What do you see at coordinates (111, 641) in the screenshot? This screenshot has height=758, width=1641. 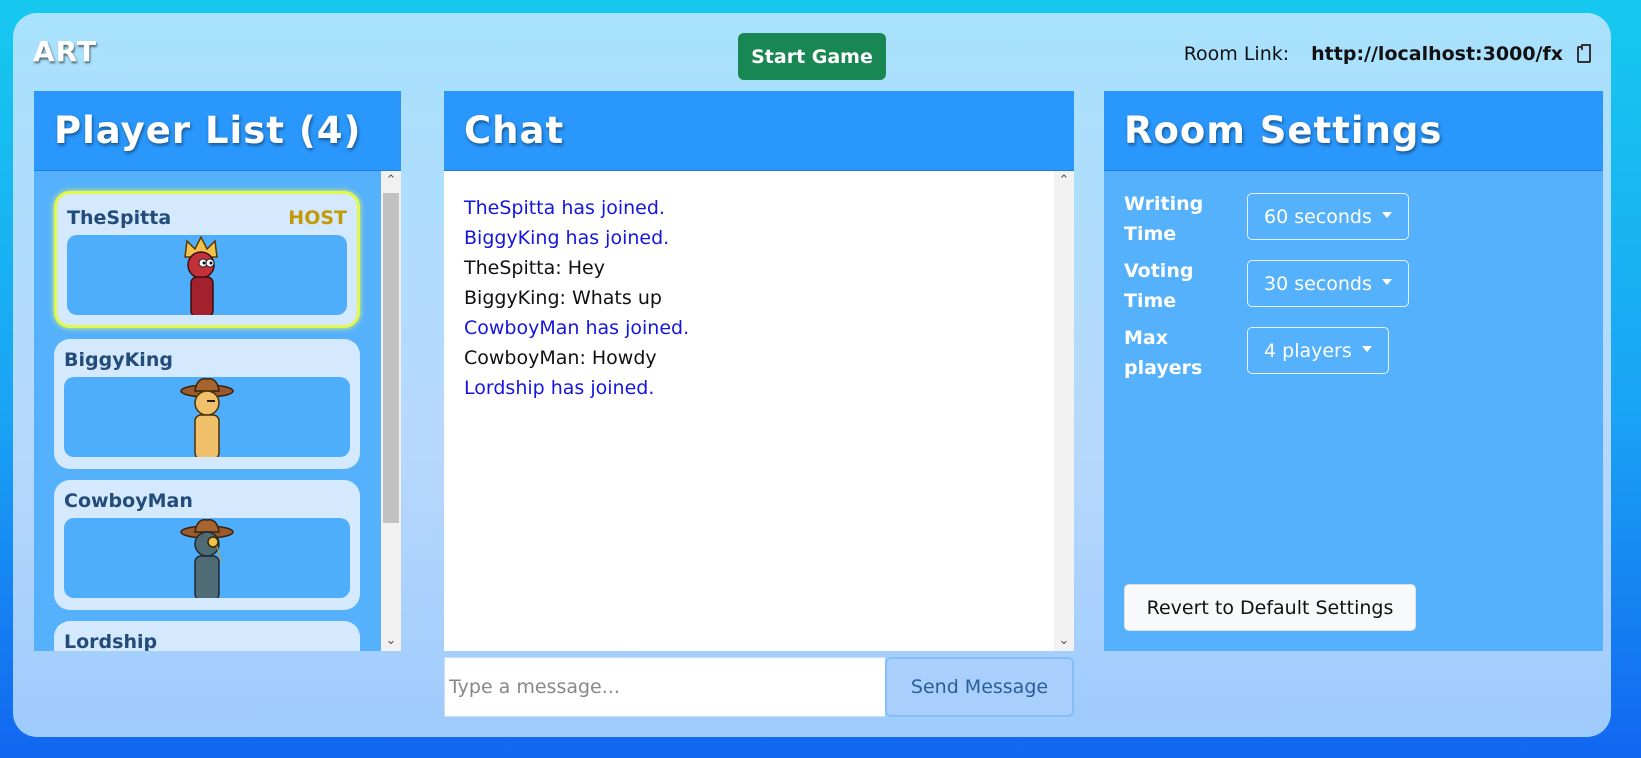 I see `player-name: Lordship` at bounding box center [111, 641].